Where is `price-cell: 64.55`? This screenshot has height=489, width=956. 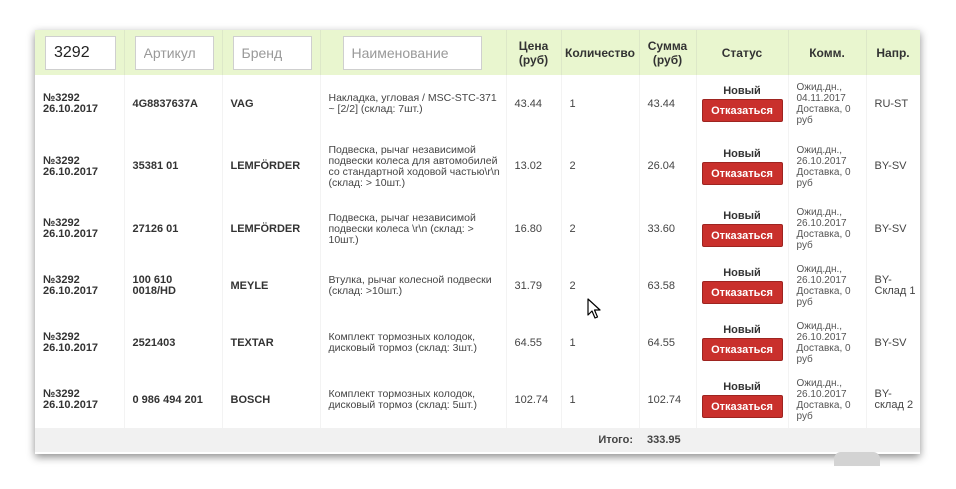
price-cell: 64.55 is located at coordinates (534, 343).